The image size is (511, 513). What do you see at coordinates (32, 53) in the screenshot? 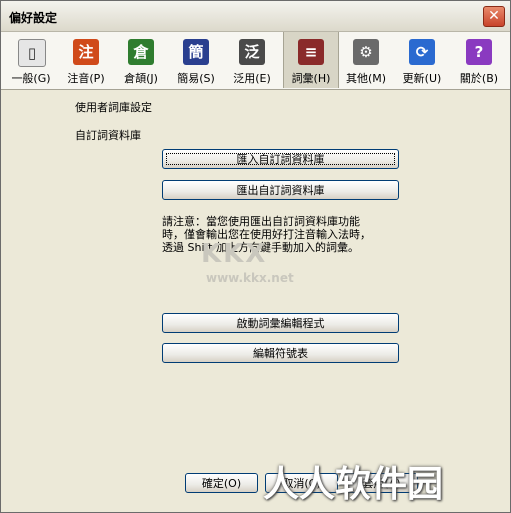
I see `general-icon: ▯` at bounding box center [32, 53].